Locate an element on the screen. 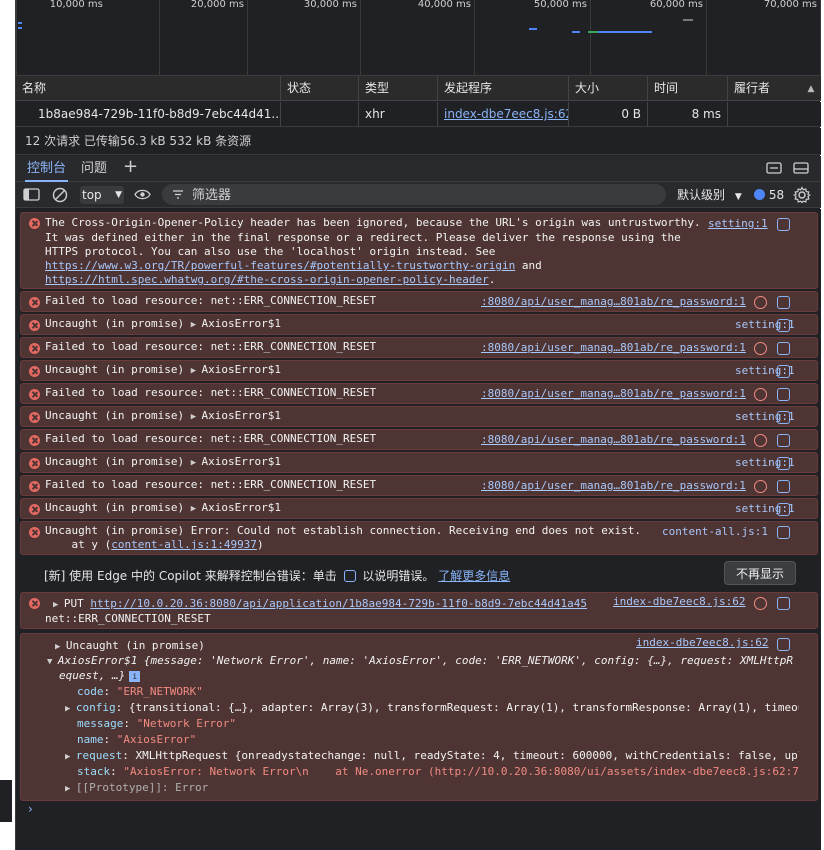 The height and width of the screenshot is (850, 824). undock-icon is located at coordinates (774, 168).